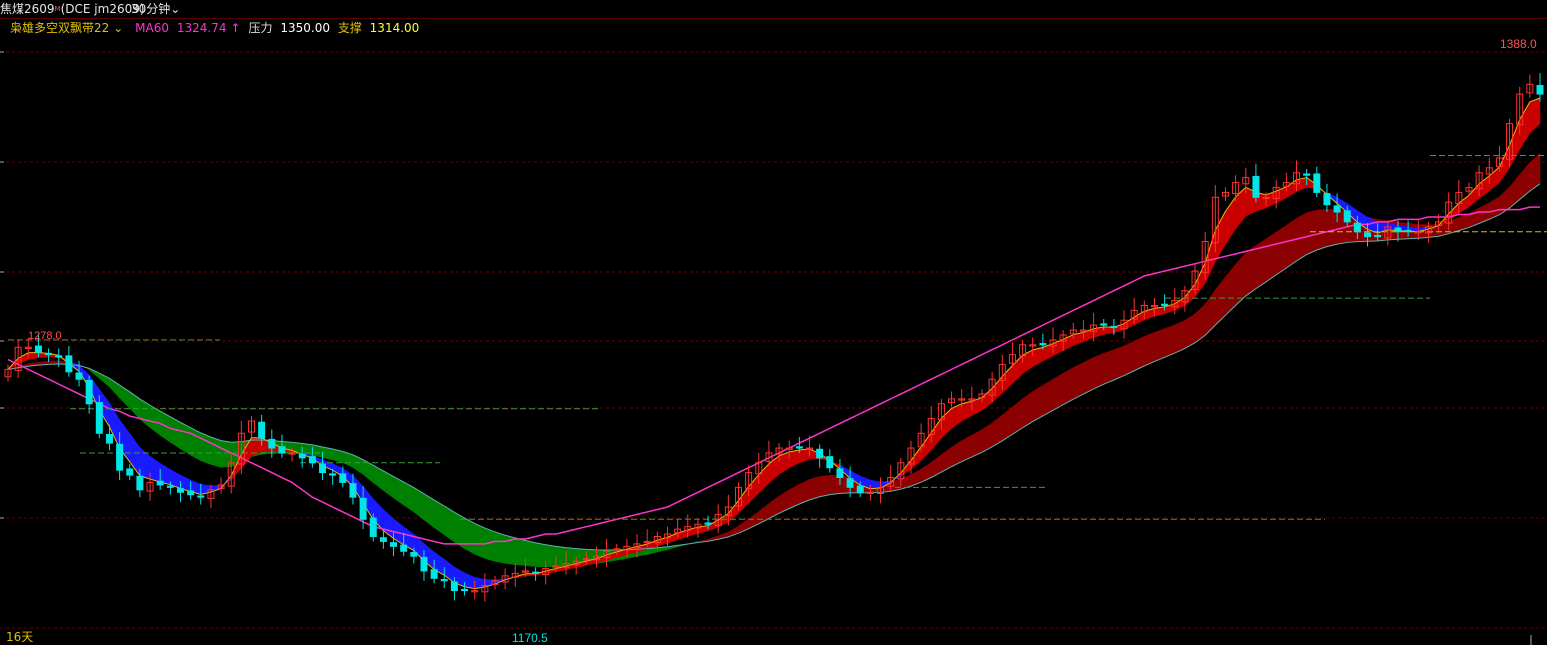 Image resolution: width=1547 pixels, height=645 pixels. Describe the element at coordinates (530, 638) in the screenshot. I see `low-price-label: 1170.5` at that location.